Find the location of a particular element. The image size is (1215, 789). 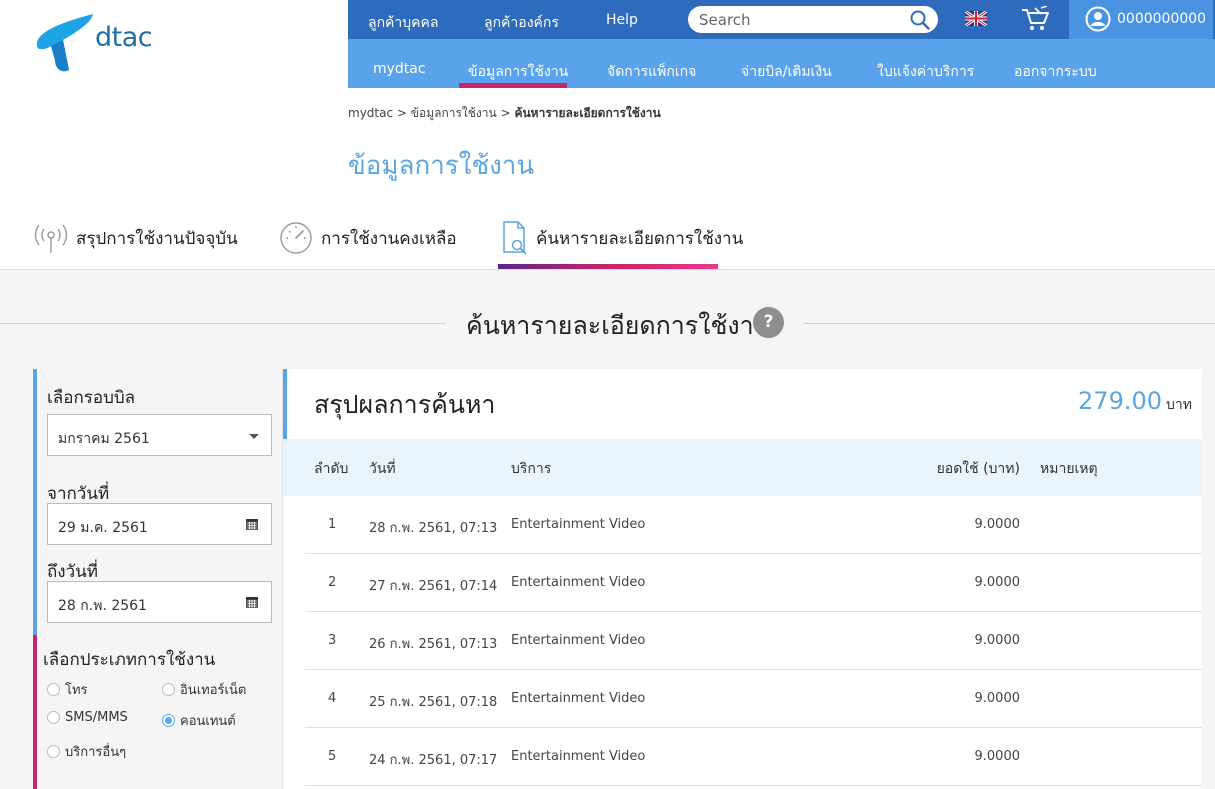

search-input is located at coordinates (799, 19).